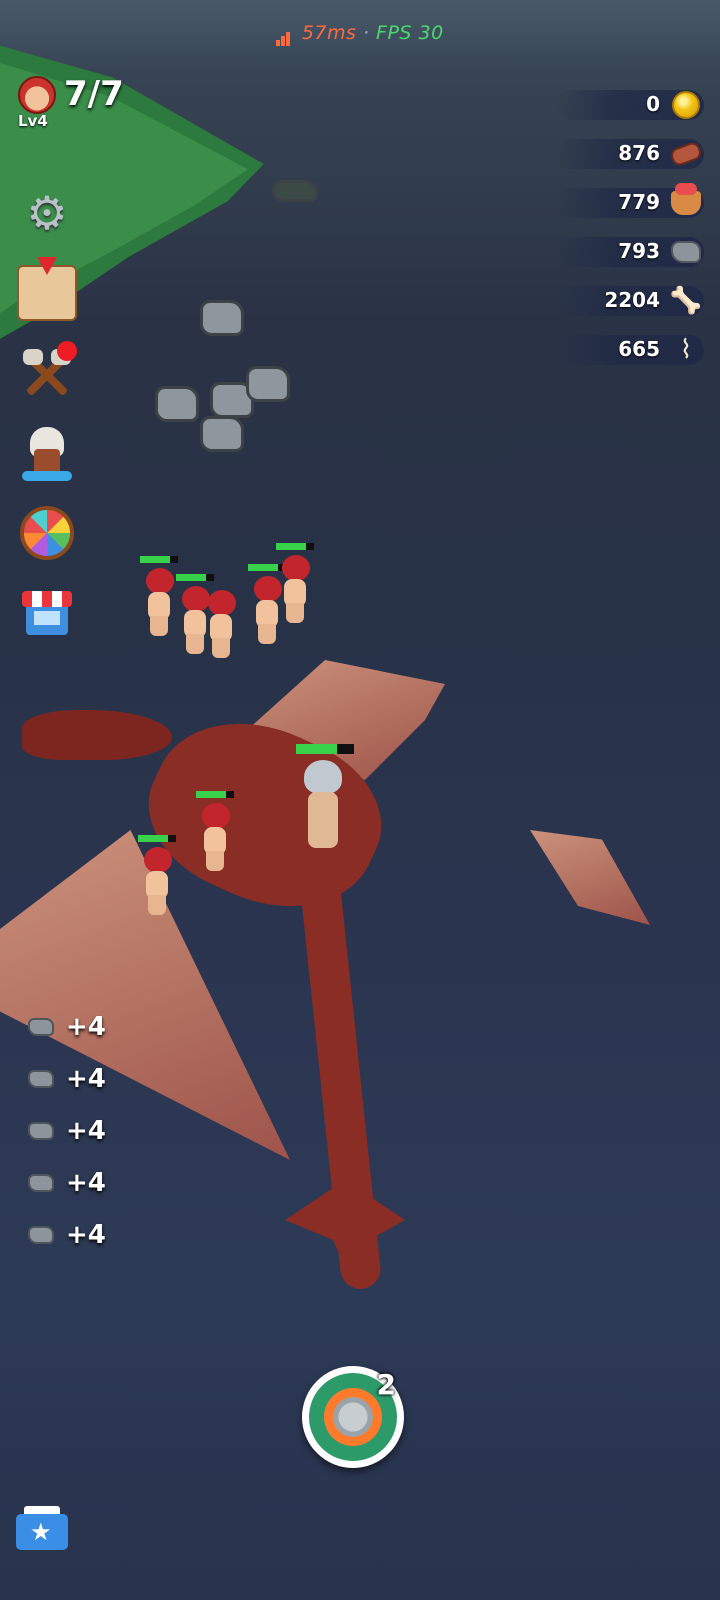  Describe the element at coordinates (686, 105) in the screenshot. I see `coin-icon` at that location.